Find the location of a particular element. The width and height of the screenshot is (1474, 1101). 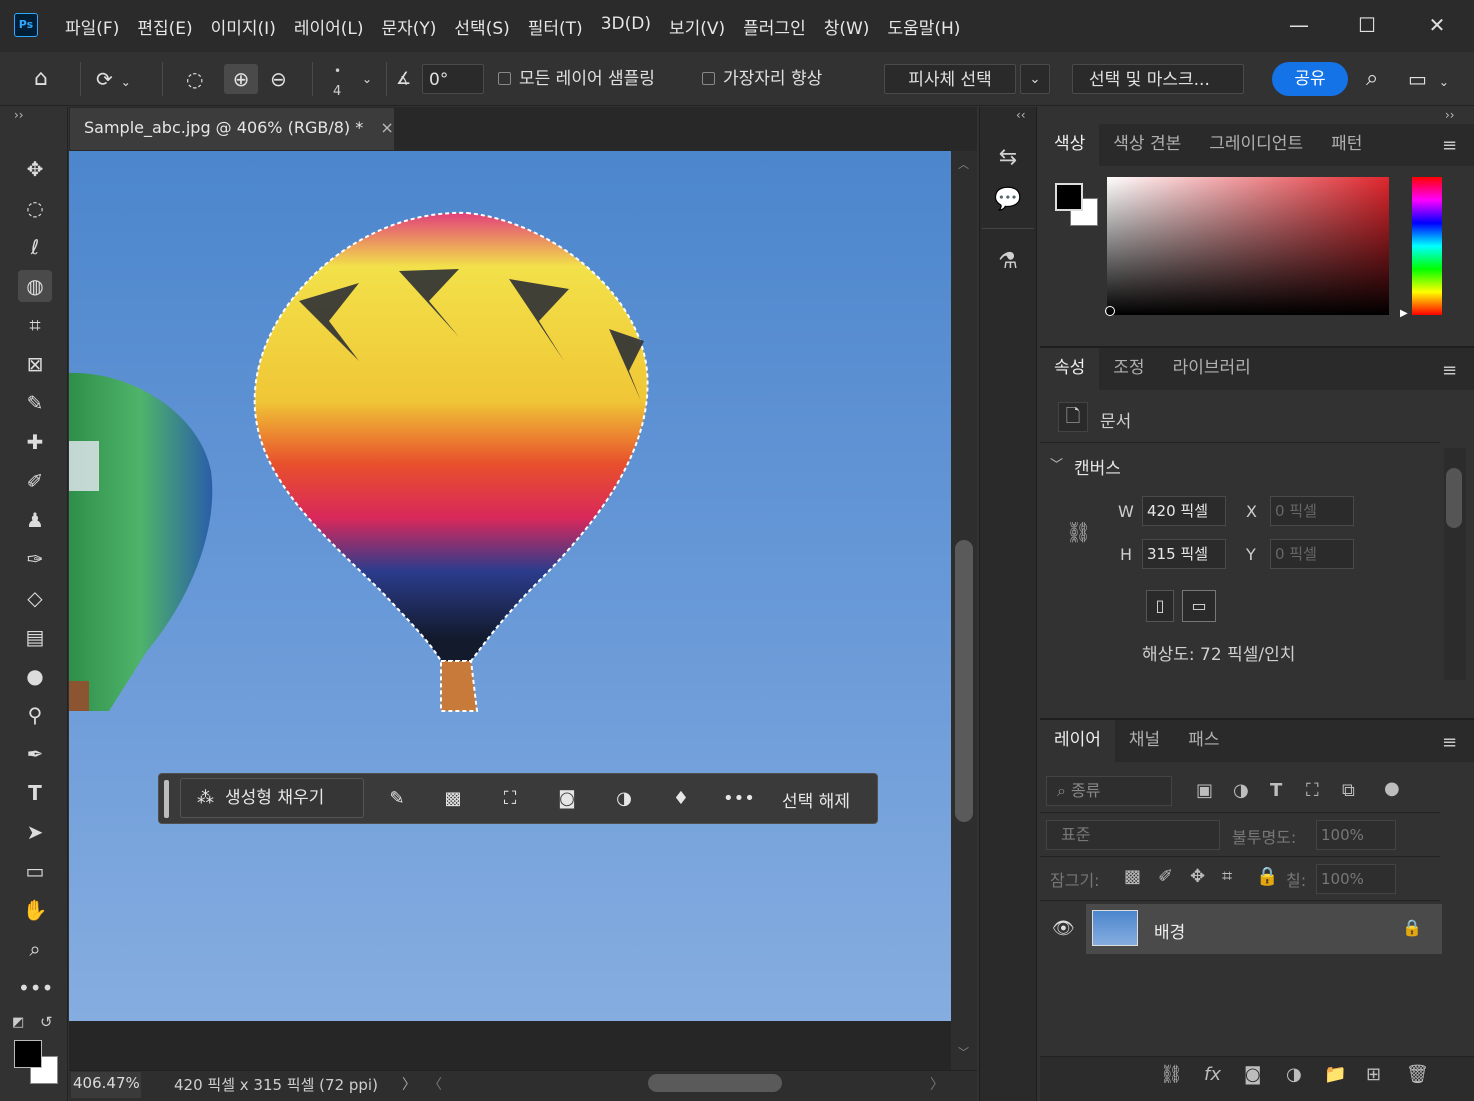

fill-bucket-icon: ♦ is located at coordinates (681, 799).